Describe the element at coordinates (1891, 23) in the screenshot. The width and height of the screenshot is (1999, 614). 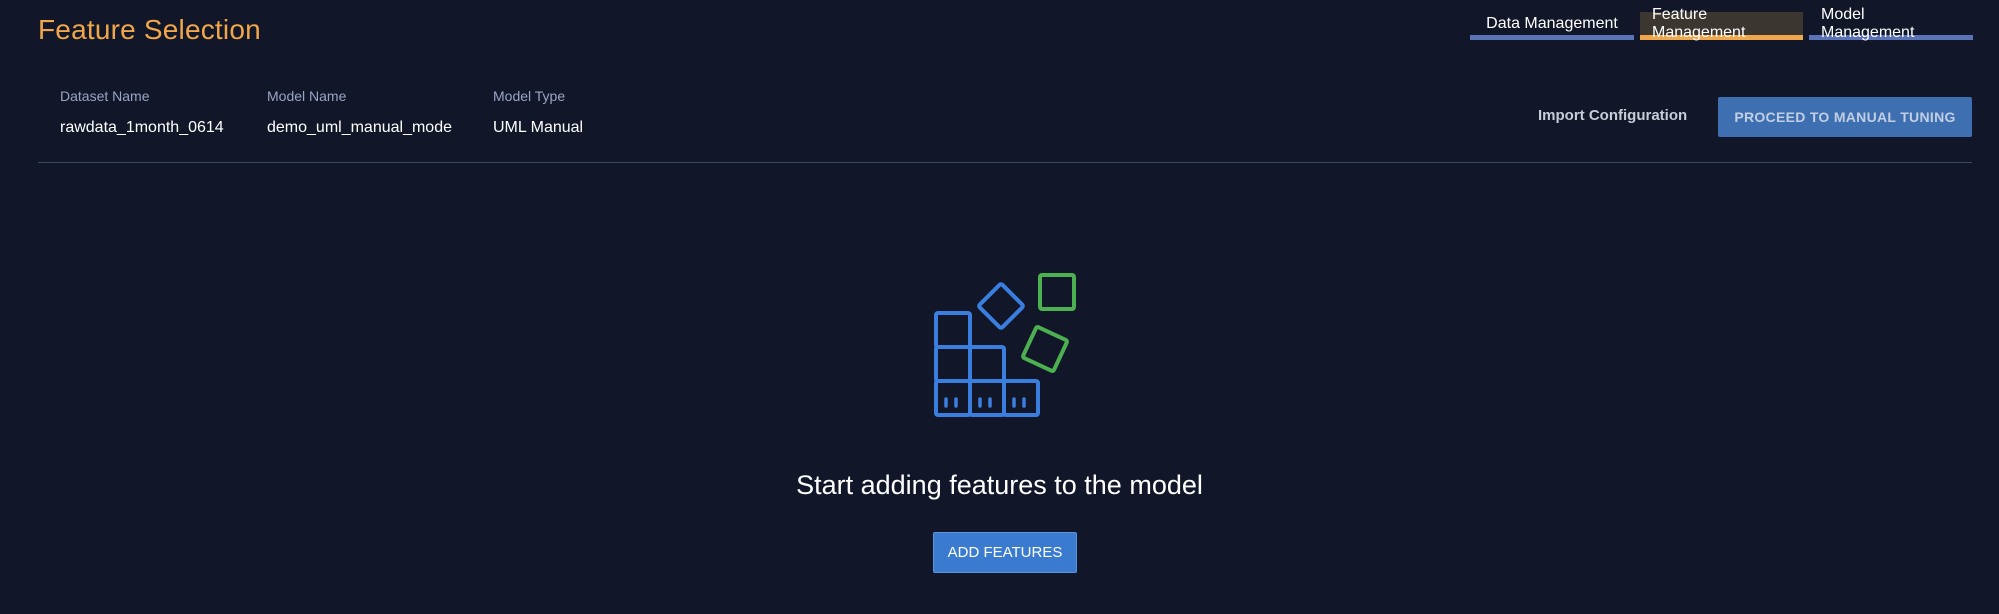
I see `tab-model-management: Model Management` at that location.